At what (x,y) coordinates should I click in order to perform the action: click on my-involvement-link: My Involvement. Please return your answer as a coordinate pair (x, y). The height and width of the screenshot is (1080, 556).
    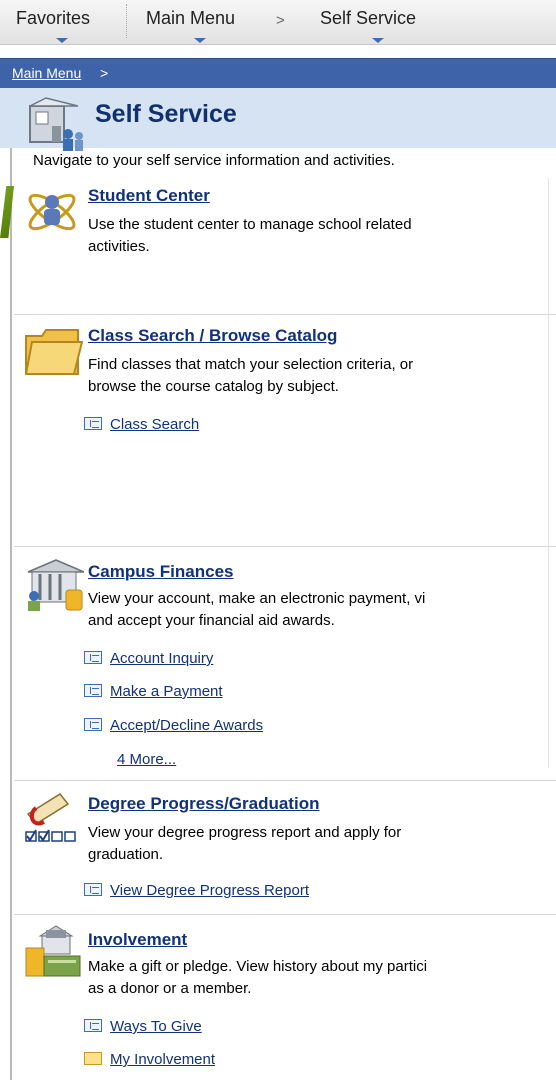
    Looking at the image, I should click on (149, 1059).